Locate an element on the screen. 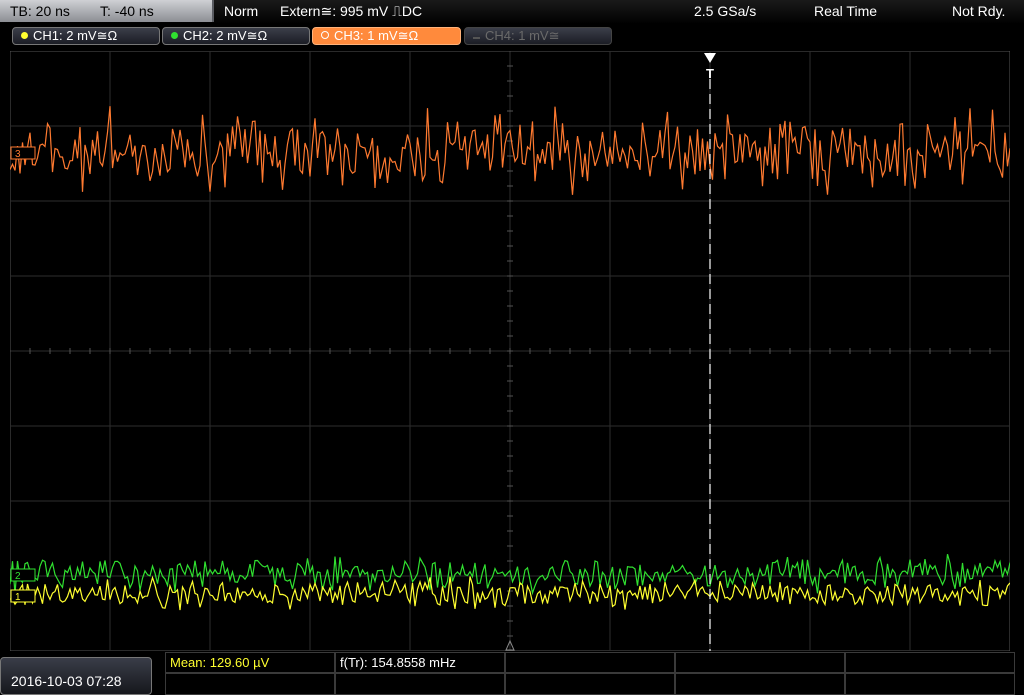 The height and width of the screenshot is (695, 1024). date-time-label: 2016-10-03 07:28 is located at coordinates (66, 681).